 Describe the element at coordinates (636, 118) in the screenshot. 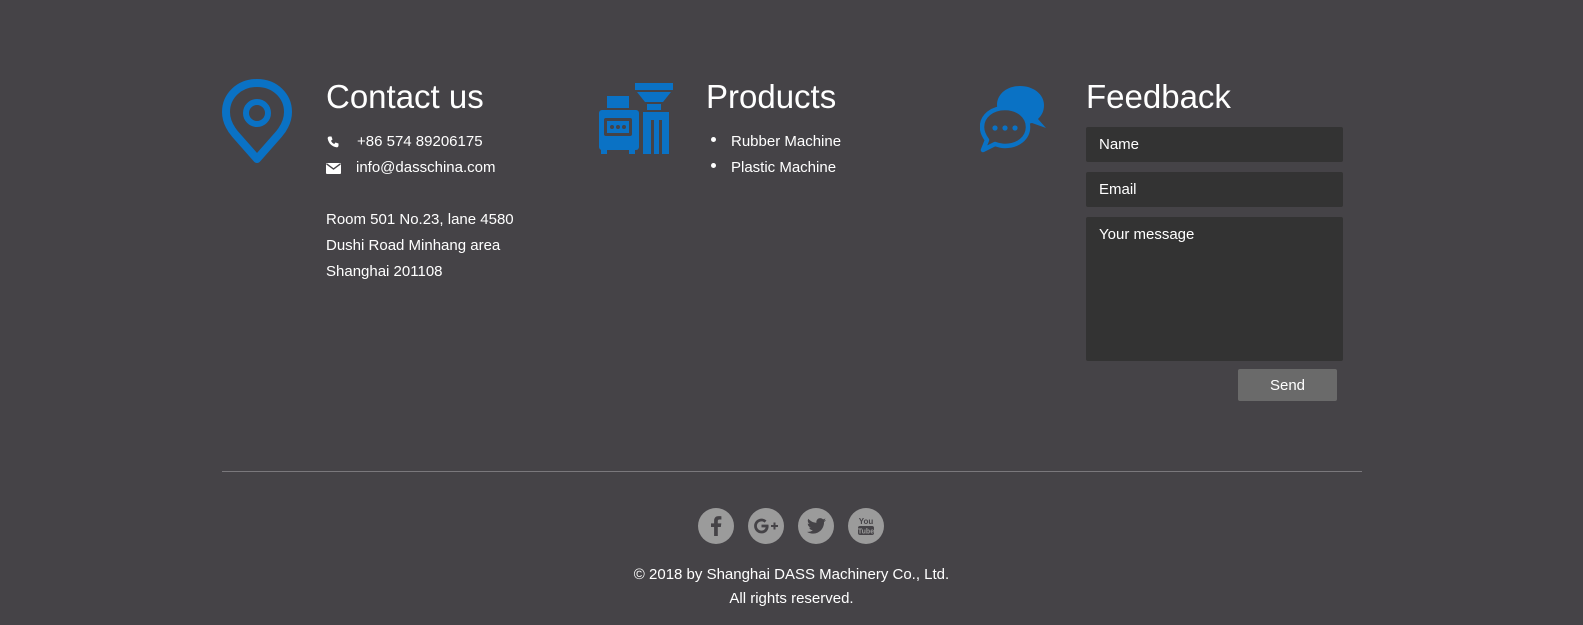

I see `machinery-icon` at that location.